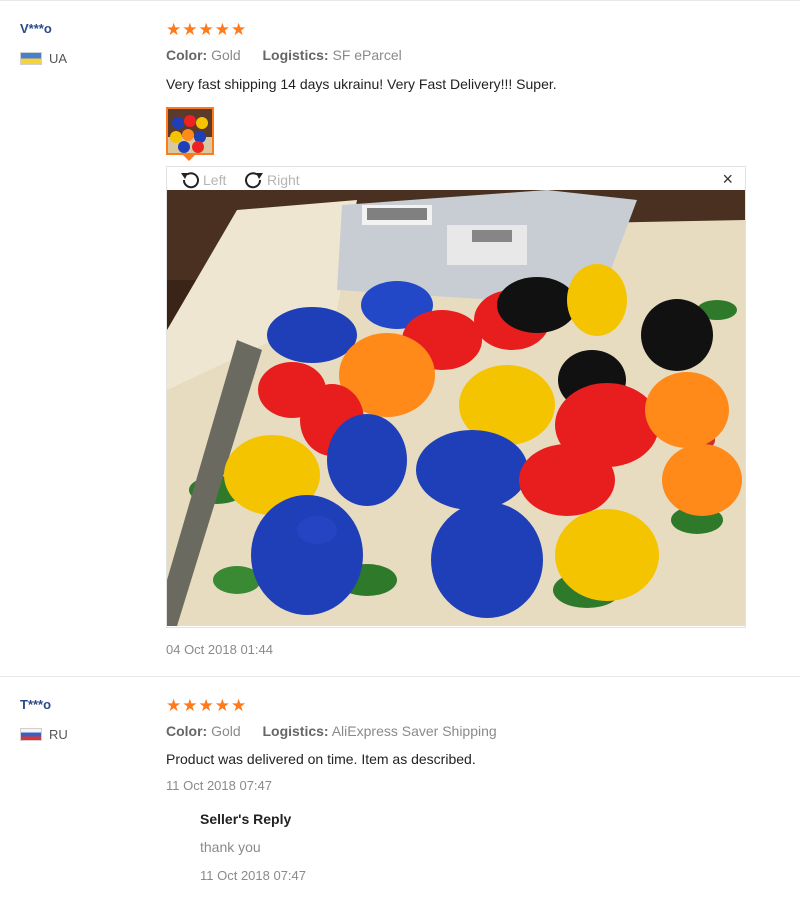 This screenshot has height=900, width=800. I want to click on logistics-value: AliExpress Saver Shipping, so click(414, 731).